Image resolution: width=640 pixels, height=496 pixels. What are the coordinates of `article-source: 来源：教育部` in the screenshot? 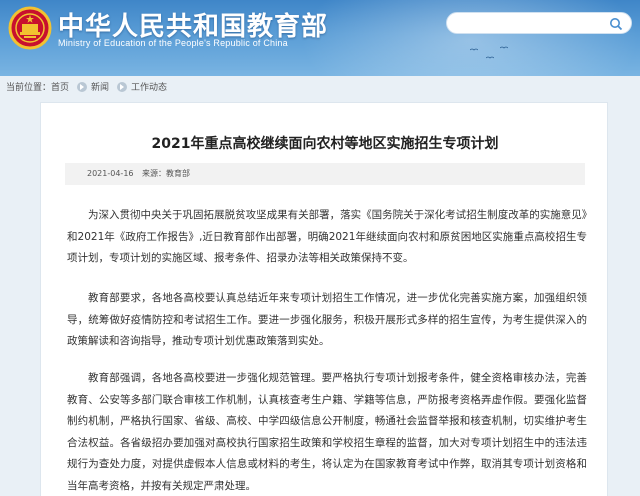 It's located at (166, 173).